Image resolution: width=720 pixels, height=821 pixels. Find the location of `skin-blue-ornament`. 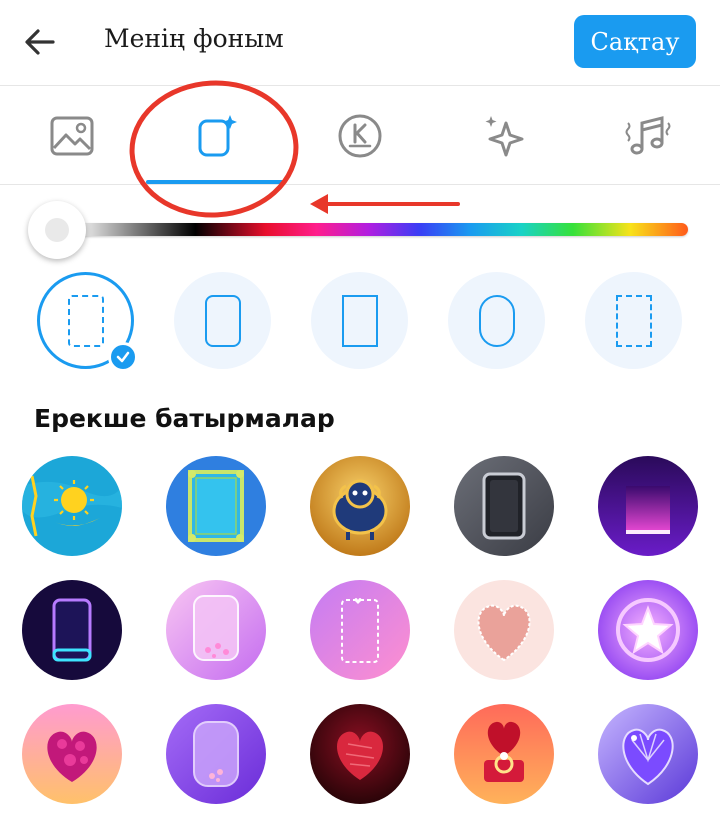

skin-blue-ornament is located at coordinates (216, 506).